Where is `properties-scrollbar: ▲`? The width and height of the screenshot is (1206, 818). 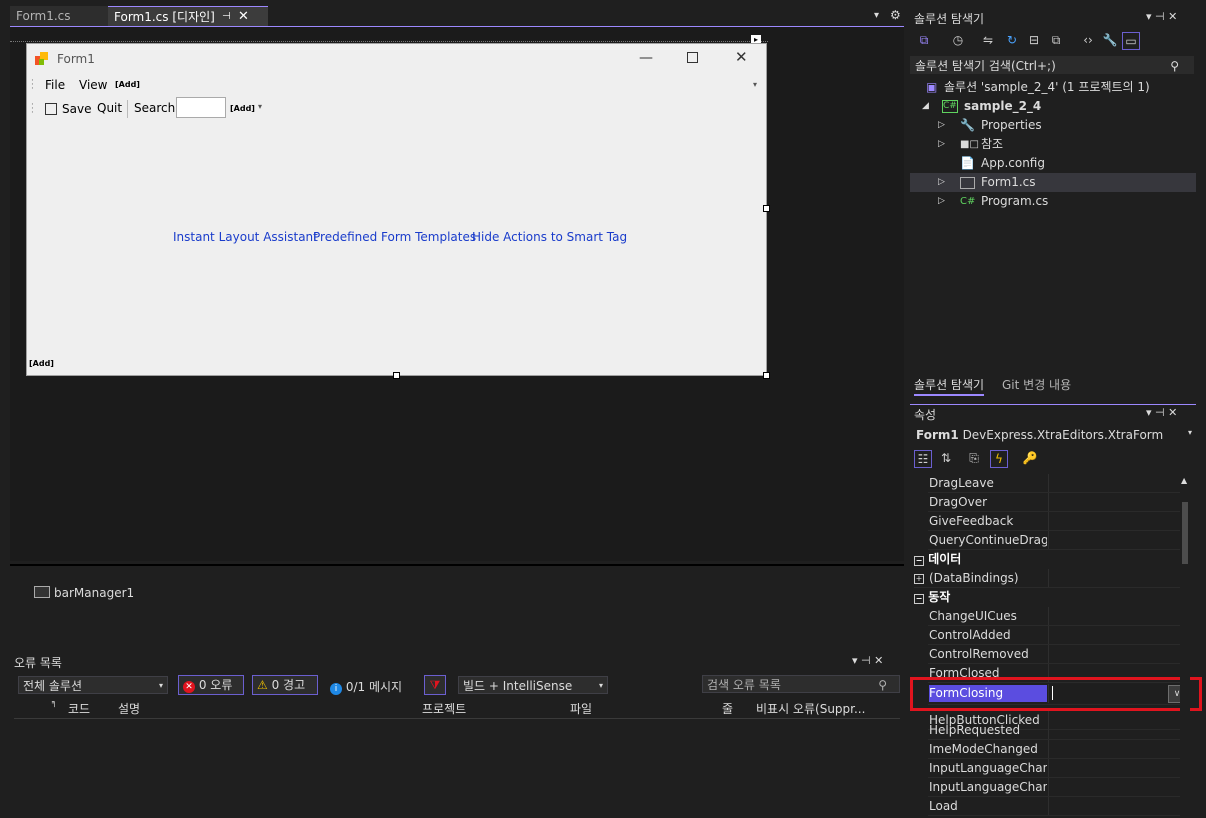 properties-scrollbar: ▲ is located at coordinates (1185, 647).